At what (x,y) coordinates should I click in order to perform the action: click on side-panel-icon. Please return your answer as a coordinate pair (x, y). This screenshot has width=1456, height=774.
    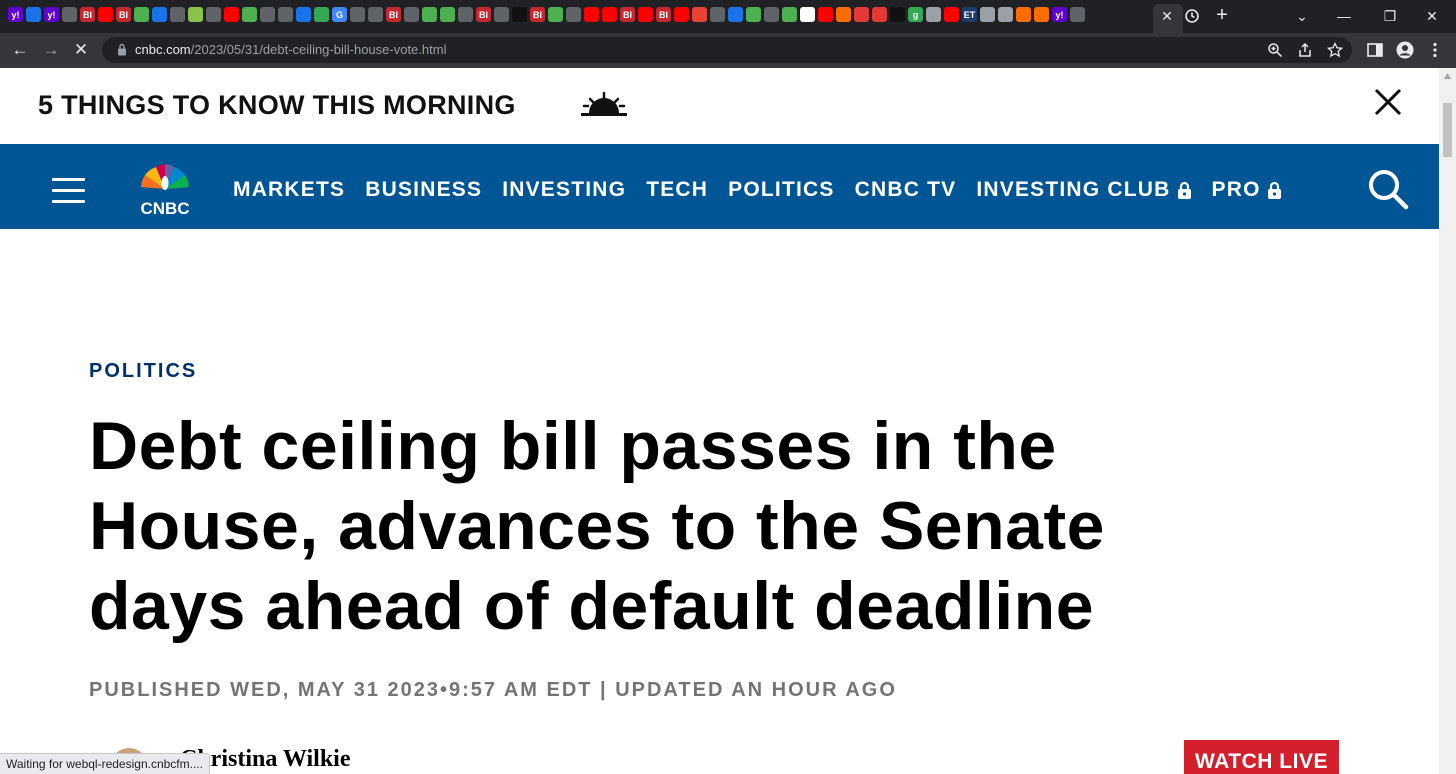
    Looking at the image, I should click on (1375, 50).